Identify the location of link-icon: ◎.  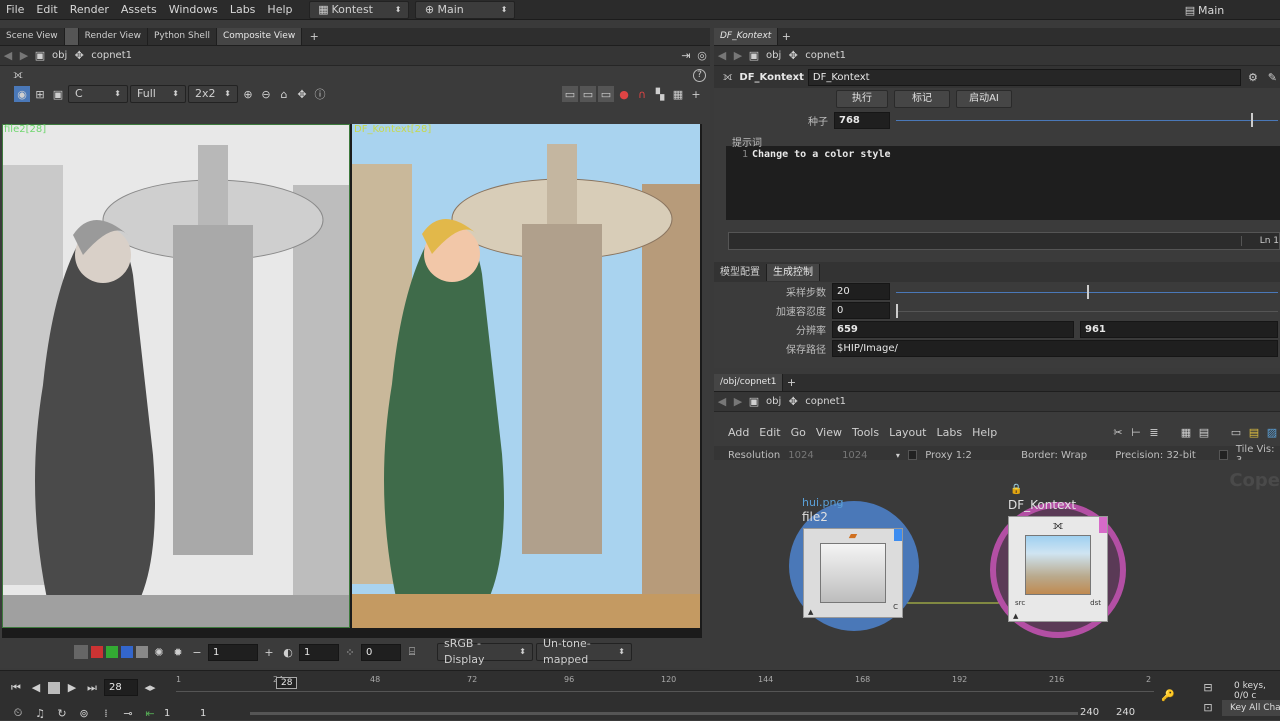
(702, 56).